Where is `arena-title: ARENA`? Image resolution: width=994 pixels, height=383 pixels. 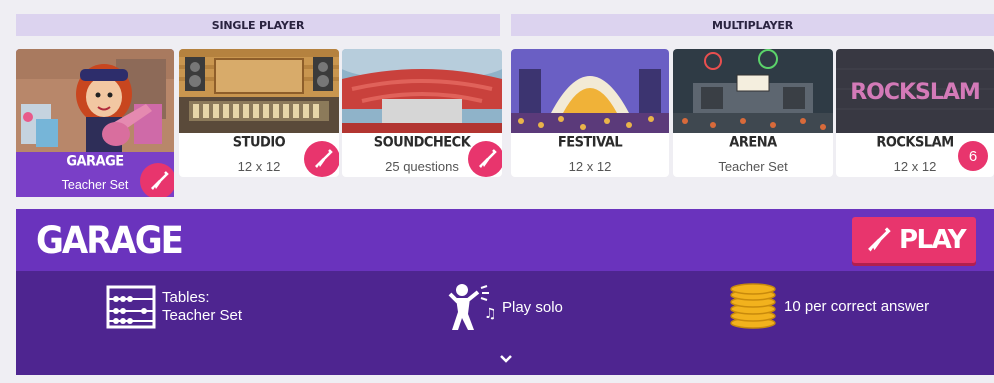
arena-title: ARENA is located at coordinates (753, 142).